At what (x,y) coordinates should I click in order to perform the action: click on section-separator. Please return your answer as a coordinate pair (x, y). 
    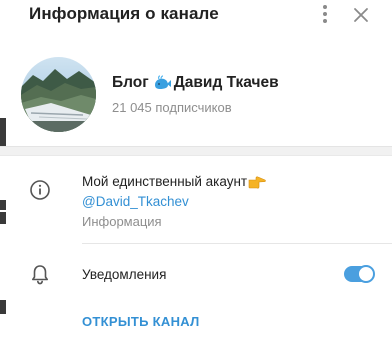
    Looking at the image, I should click on (196, 151).